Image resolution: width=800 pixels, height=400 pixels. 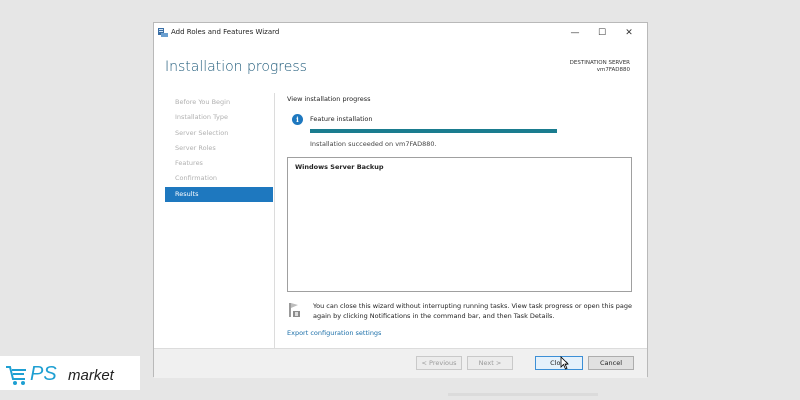 What do you see at coordinates (201, 117) in the screenshot?
I see `step-installation-type: Installation Type` at bounding box center [201, 117].